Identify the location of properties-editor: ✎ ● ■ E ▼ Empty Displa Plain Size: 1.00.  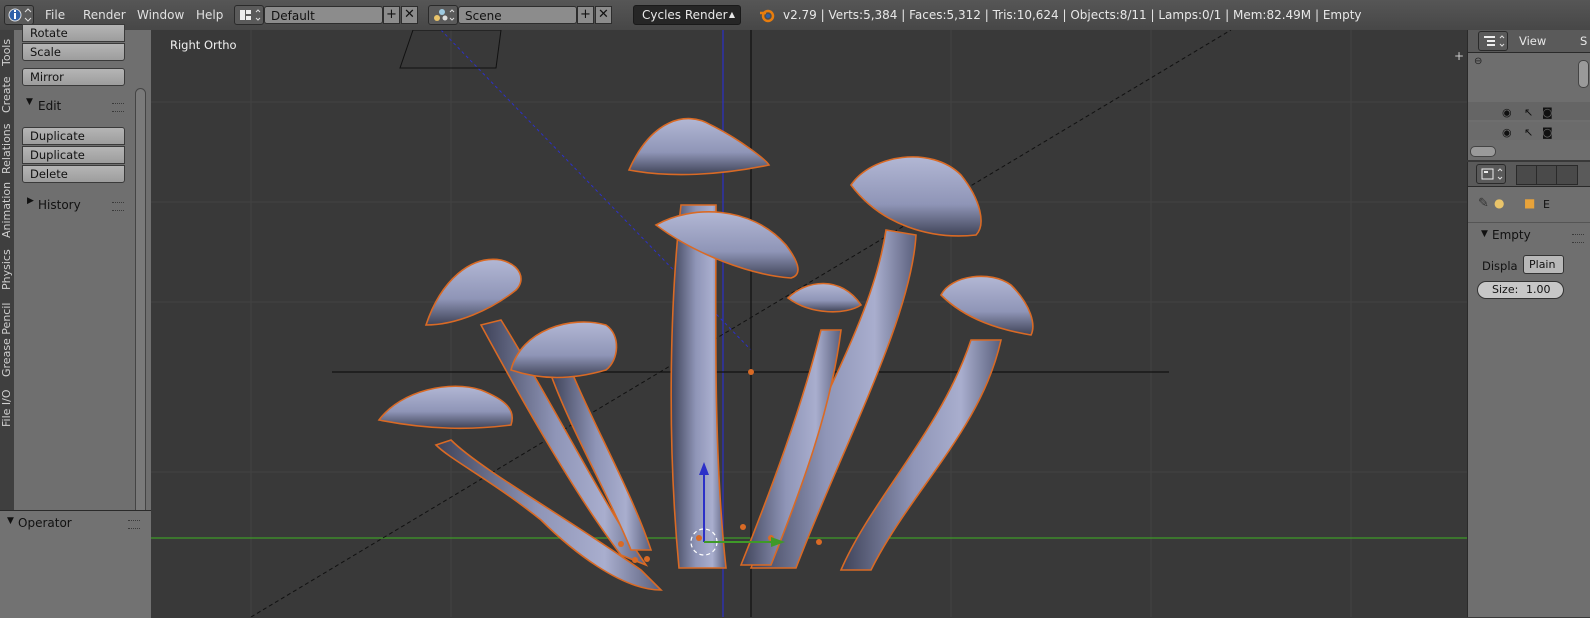
(1528, 389).